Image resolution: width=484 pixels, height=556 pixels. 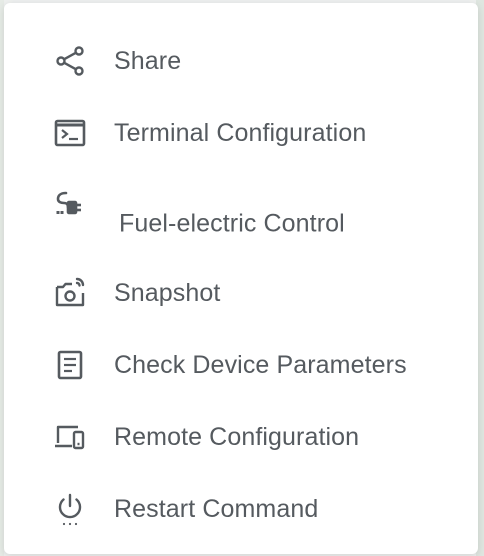 What do you see at coordinates (237, 436) in the screenshot?
I see `menu-item-label: Remote Configuration` at bounding box center [237, 436].